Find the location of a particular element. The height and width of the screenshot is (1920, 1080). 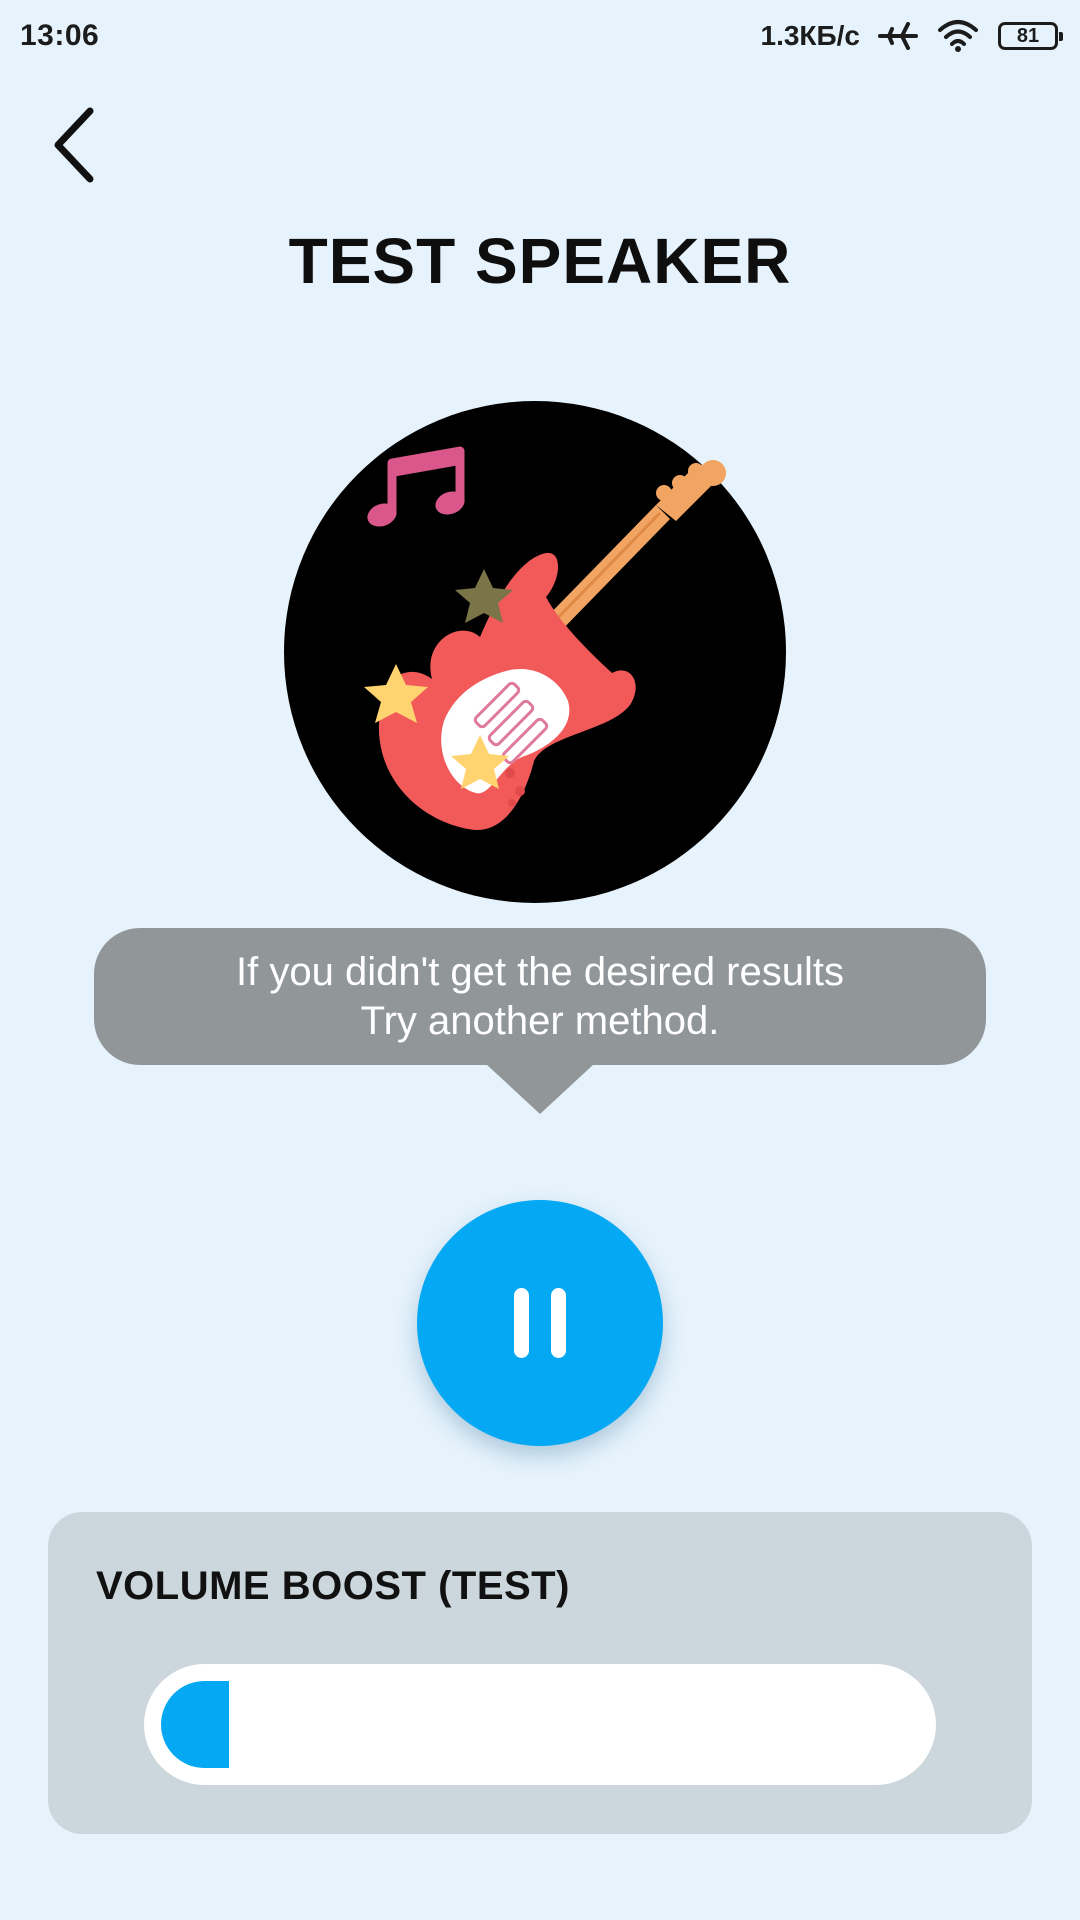

pause-button is located at coordinates (540, 1323).